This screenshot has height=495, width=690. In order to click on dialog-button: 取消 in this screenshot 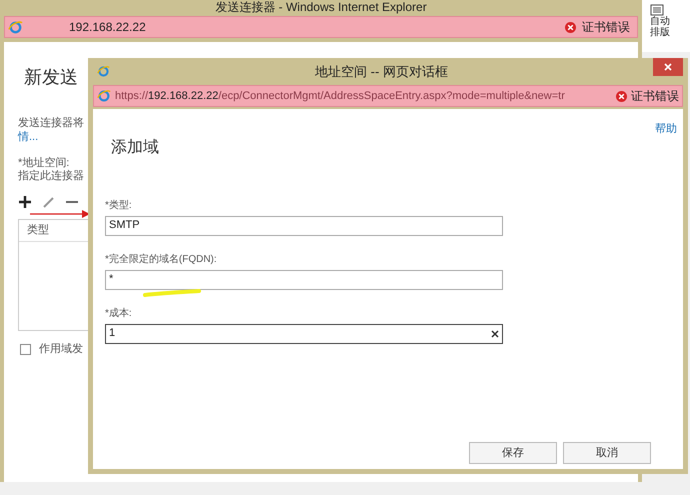, I will do `click(607, 453)`.